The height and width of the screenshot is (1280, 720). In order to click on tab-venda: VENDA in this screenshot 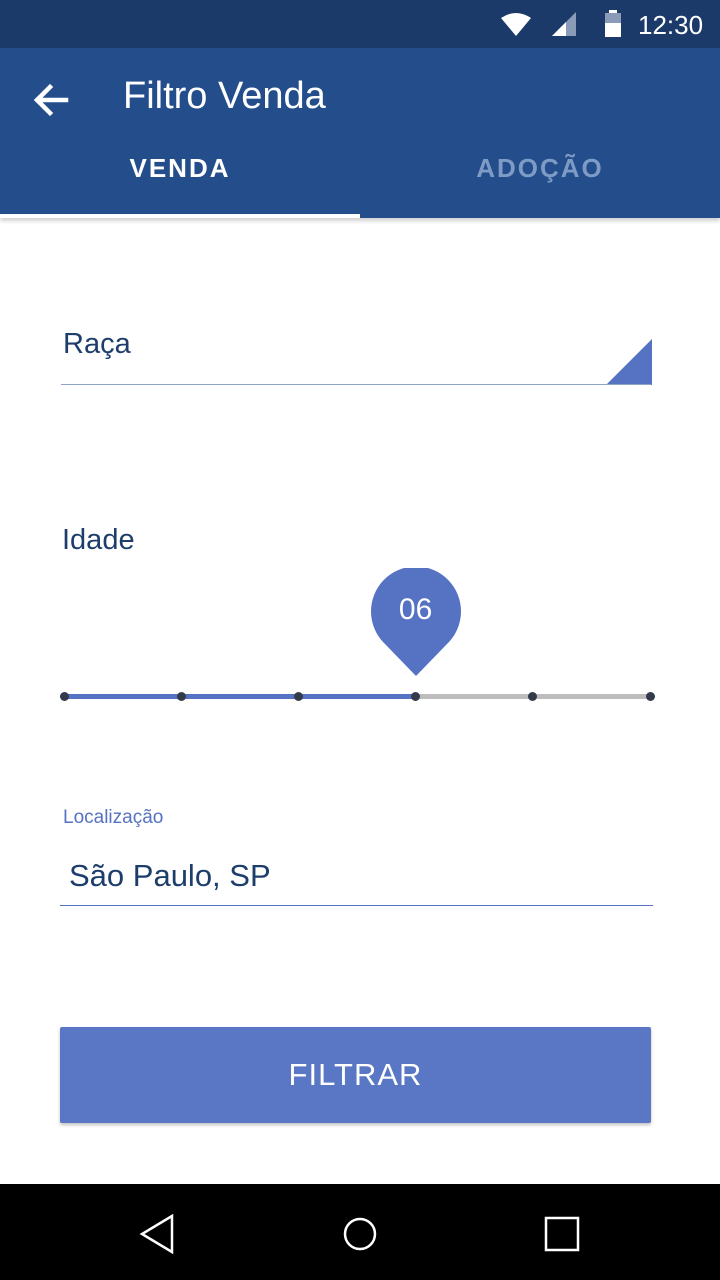, I will do `click(180, 177)`.